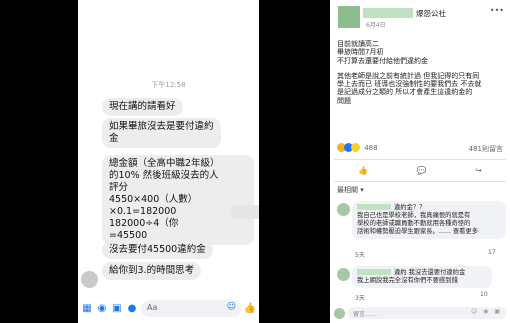 Image resolution: width=510 pixels, height=323 pixels. Describe the element at coordinates (497, 10) in the screenshot. I see `more-options-icon: •••` at that location.